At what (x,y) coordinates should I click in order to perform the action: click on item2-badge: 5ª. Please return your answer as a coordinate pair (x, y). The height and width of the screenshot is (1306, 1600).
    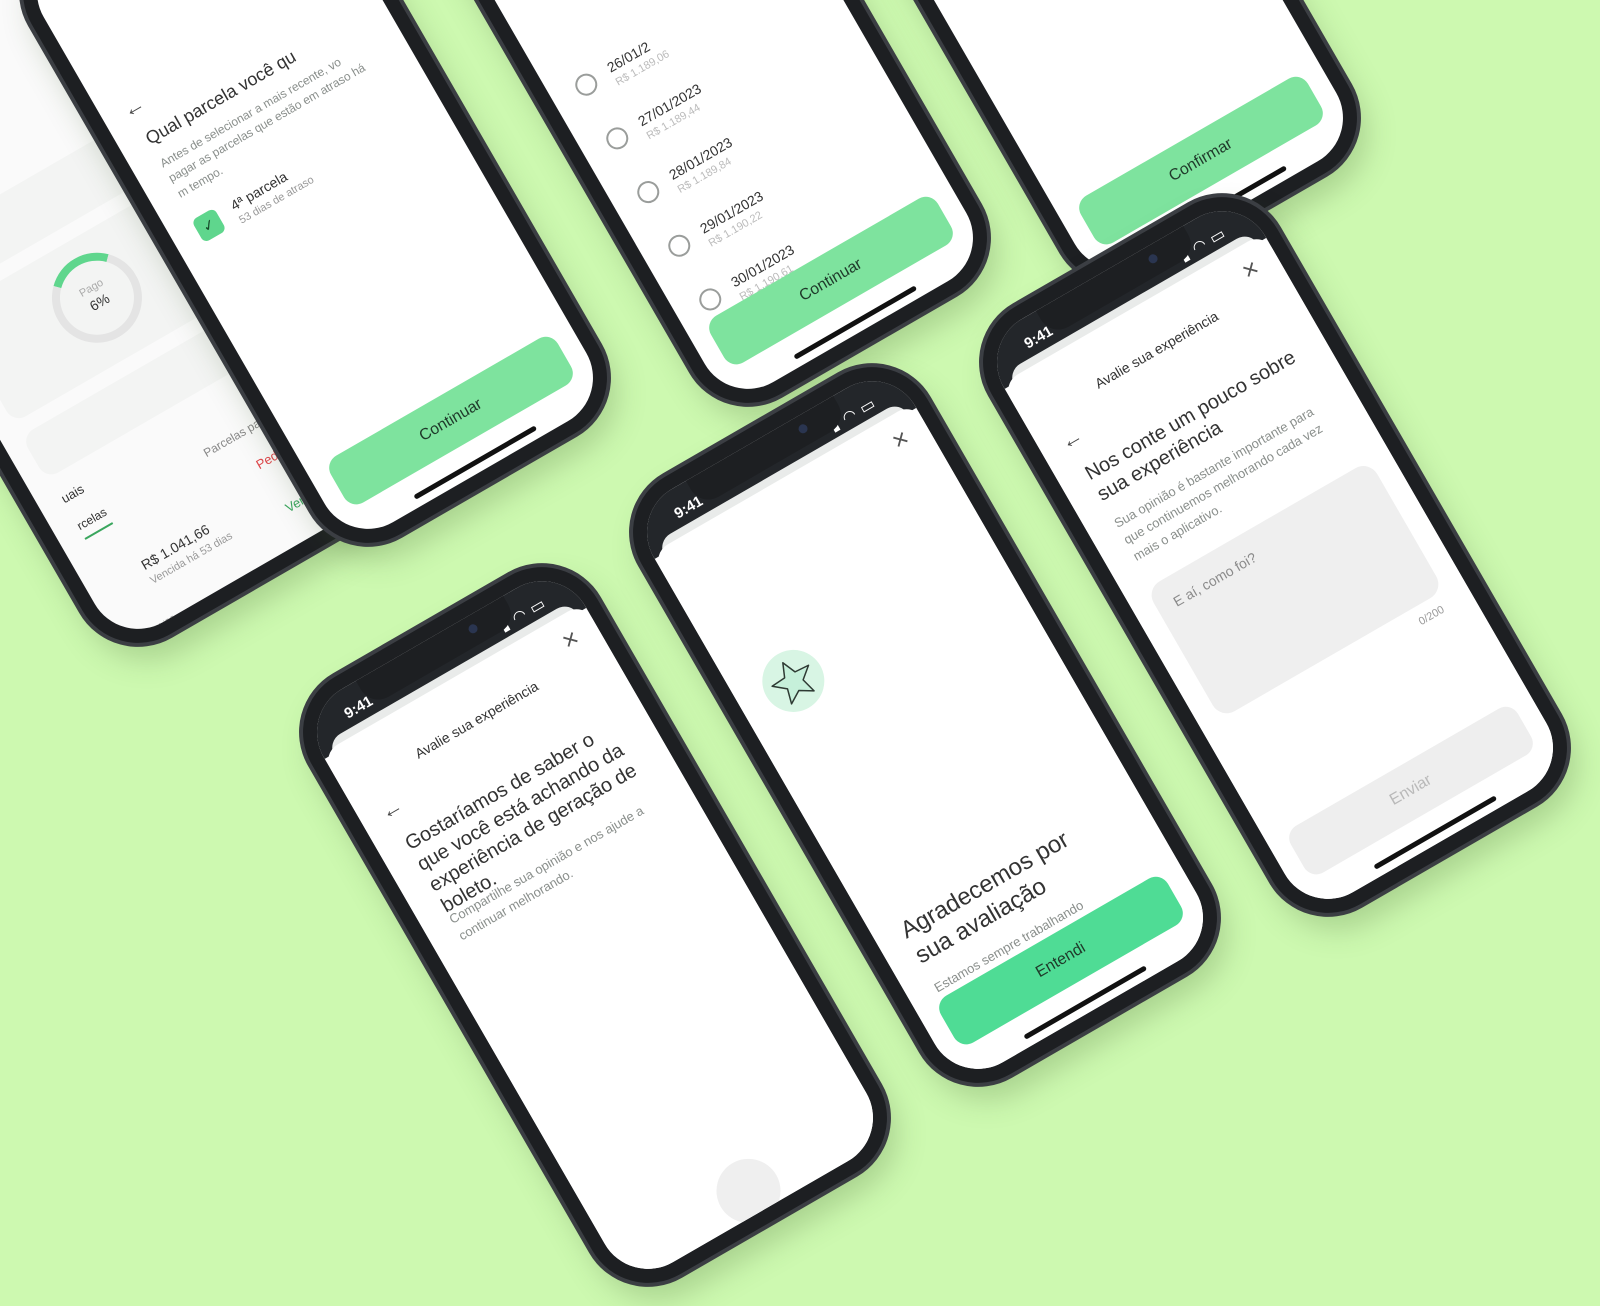
    Looking at the image, I should click on (167, 641).